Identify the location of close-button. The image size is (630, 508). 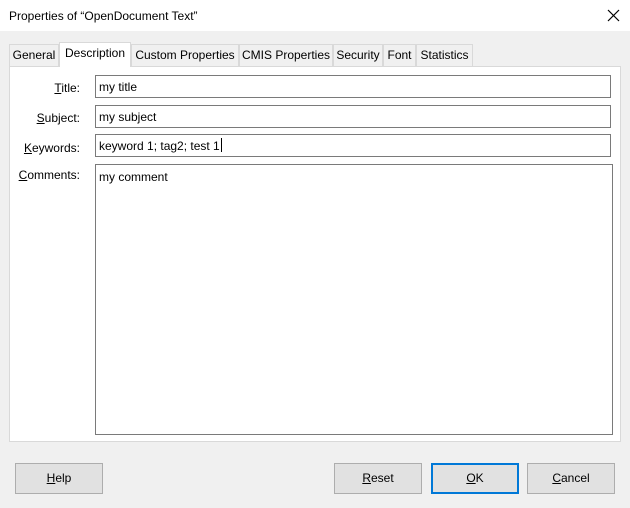
(614, 15).